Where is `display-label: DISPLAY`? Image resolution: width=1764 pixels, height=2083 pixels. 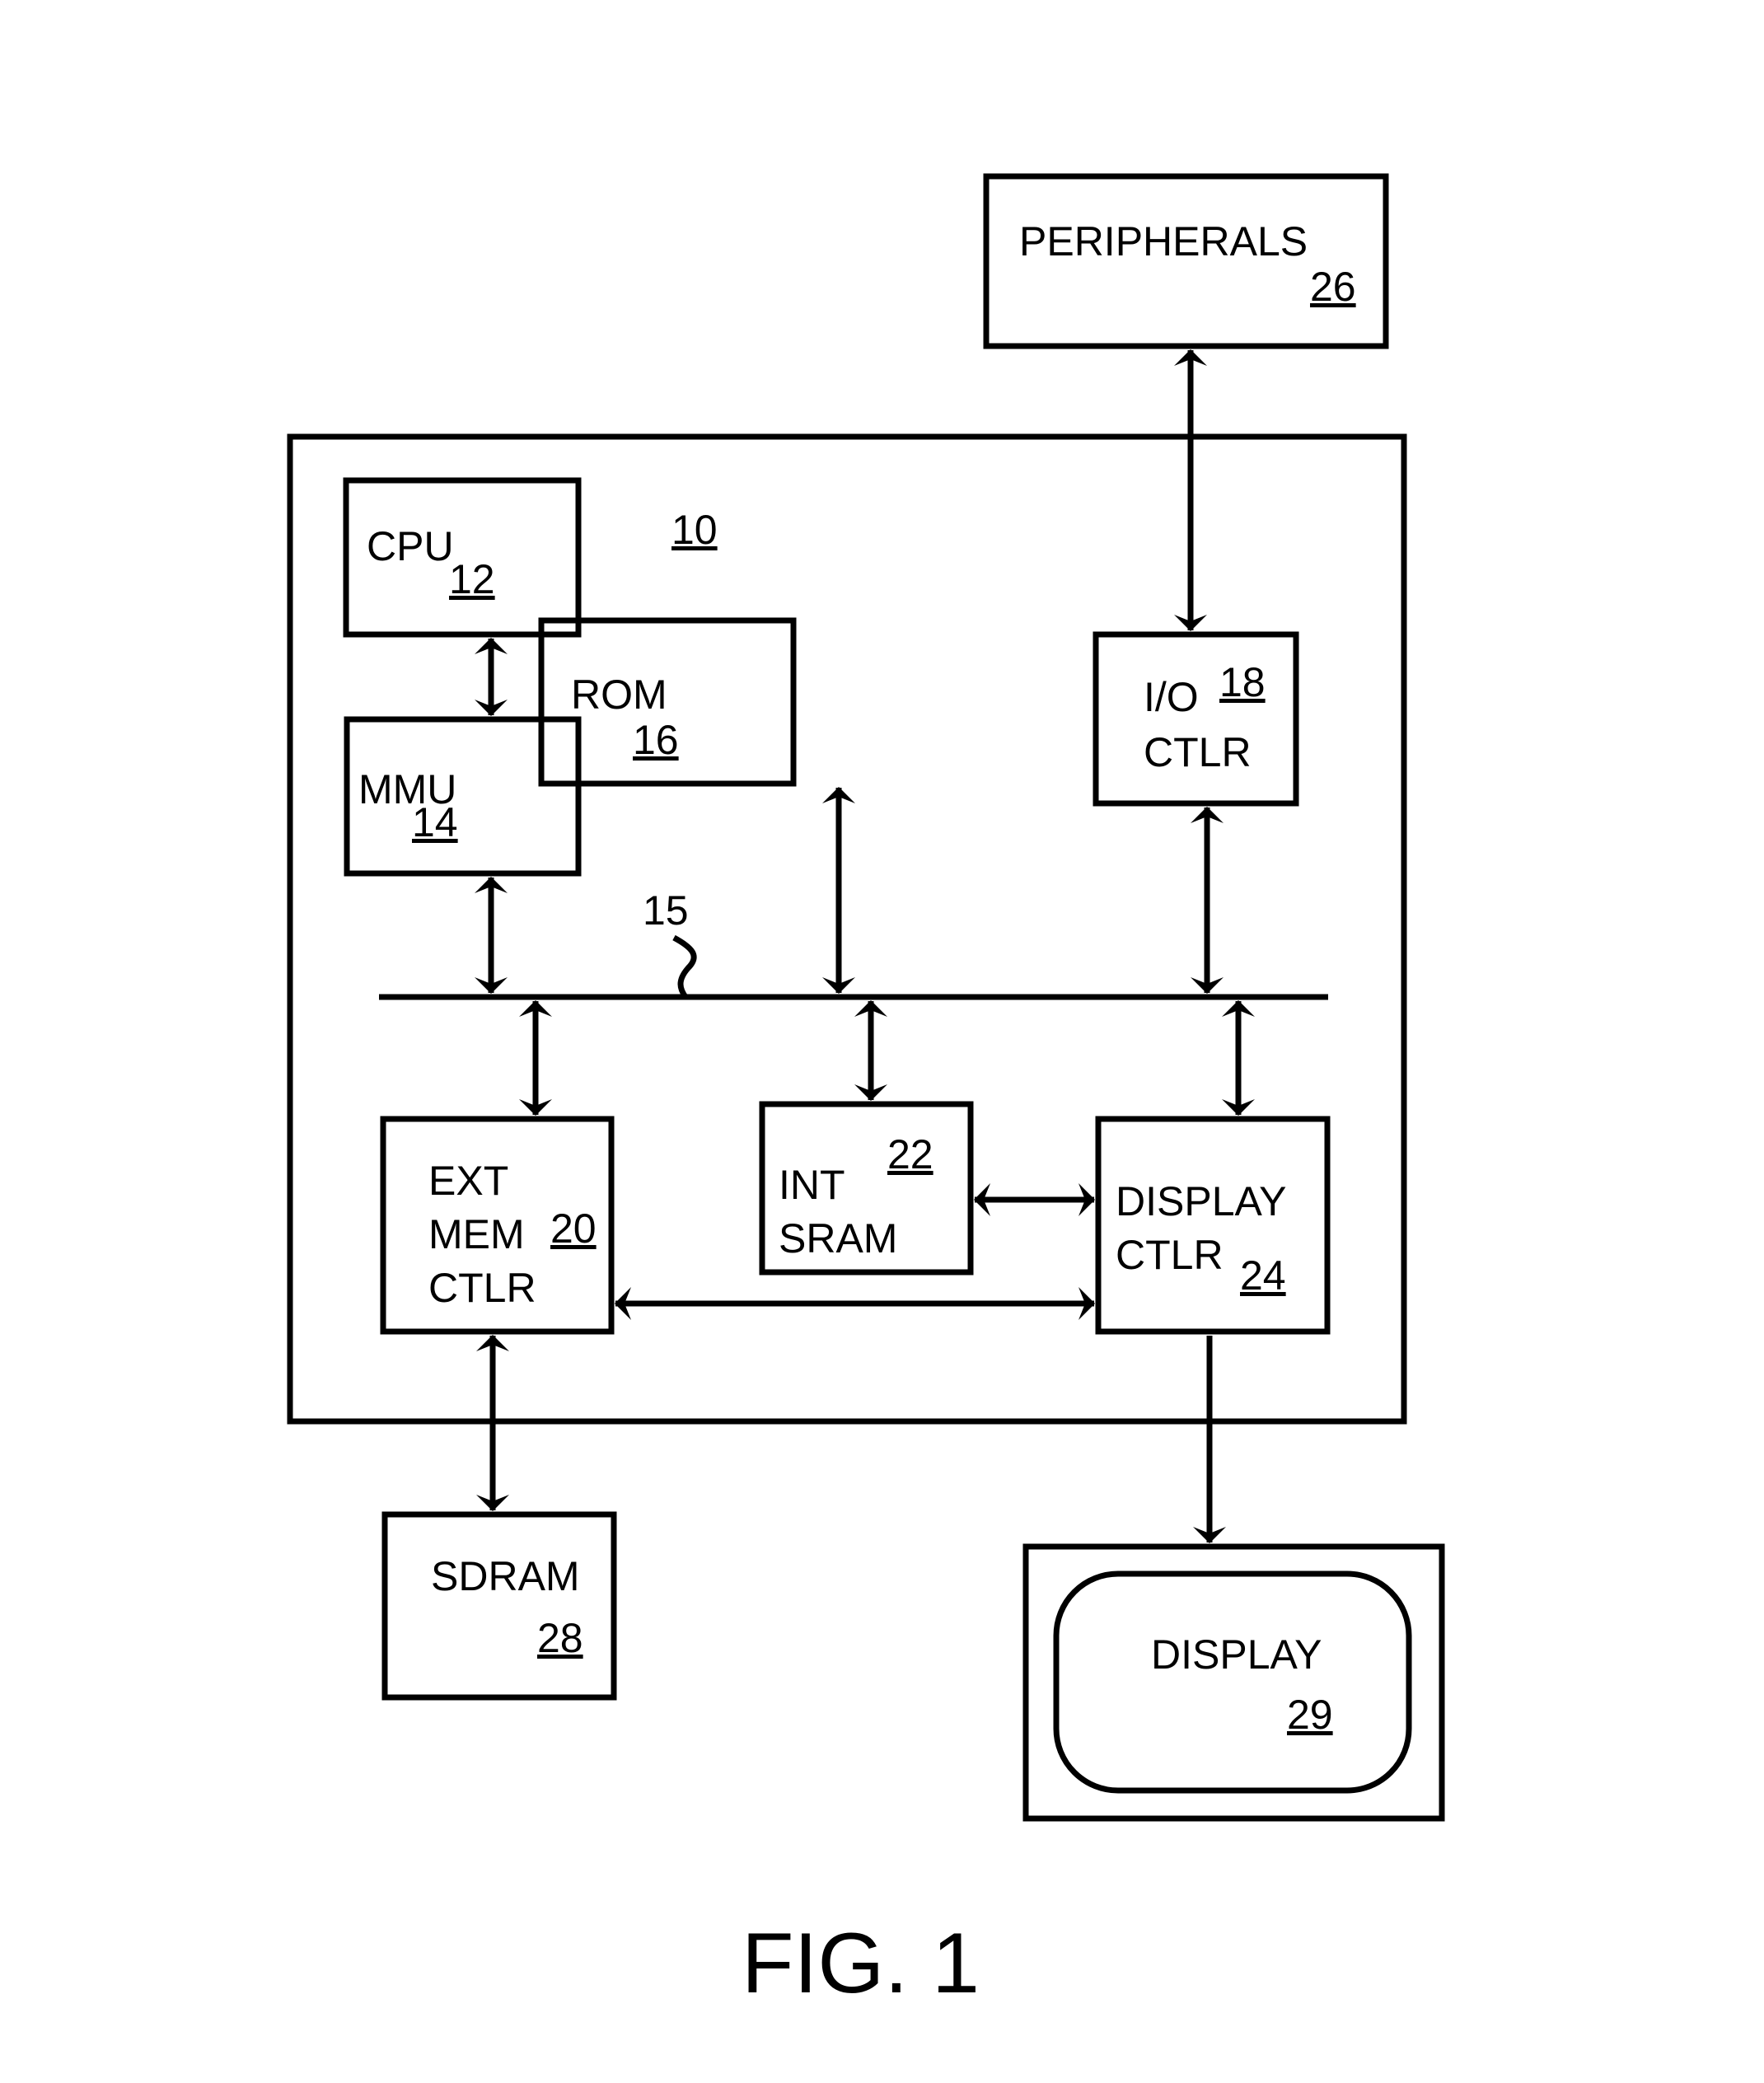
display-label: DISPLAY is located at coordinates (1236, 1654).